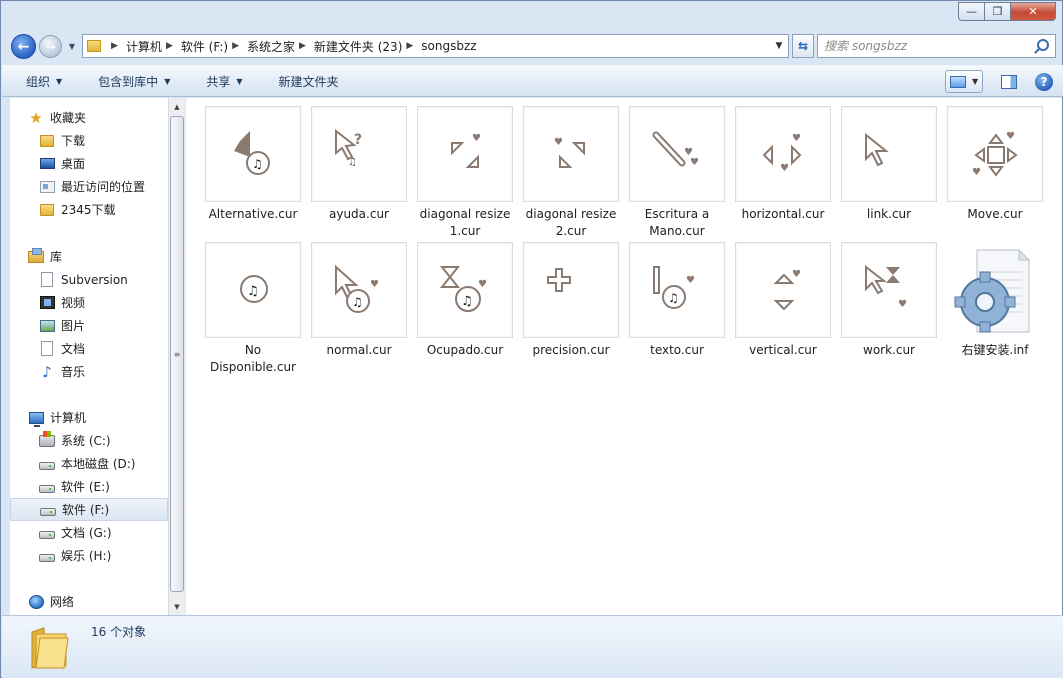 This screenshot has height=678, width=1063. Describe the element at coordinates (89, 371) in the screenshot. I see `sidebar-item-music: ♪ 音乐` at that location.